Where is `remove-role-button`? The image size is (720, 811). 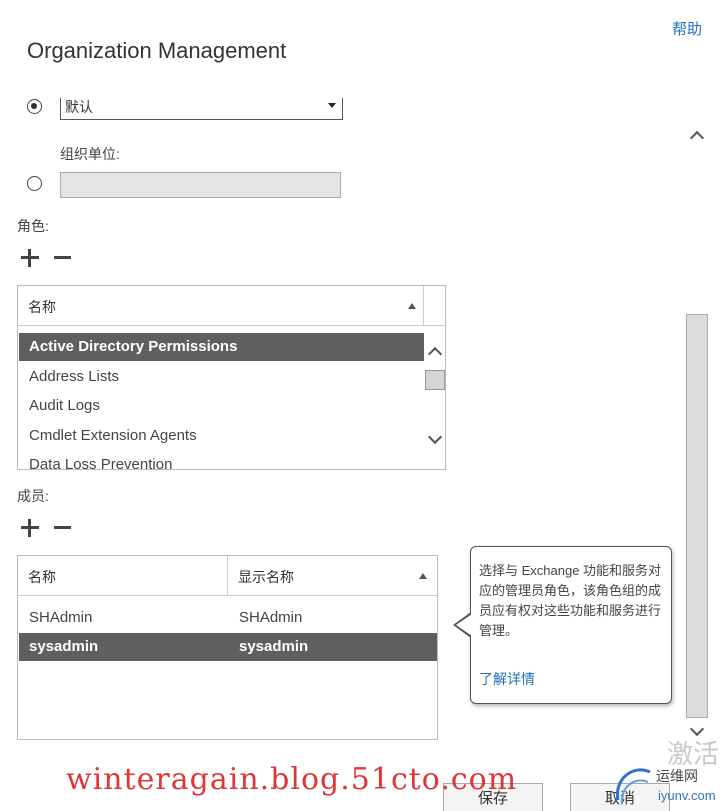
remove-role-button is located at coordinates (63, 258).